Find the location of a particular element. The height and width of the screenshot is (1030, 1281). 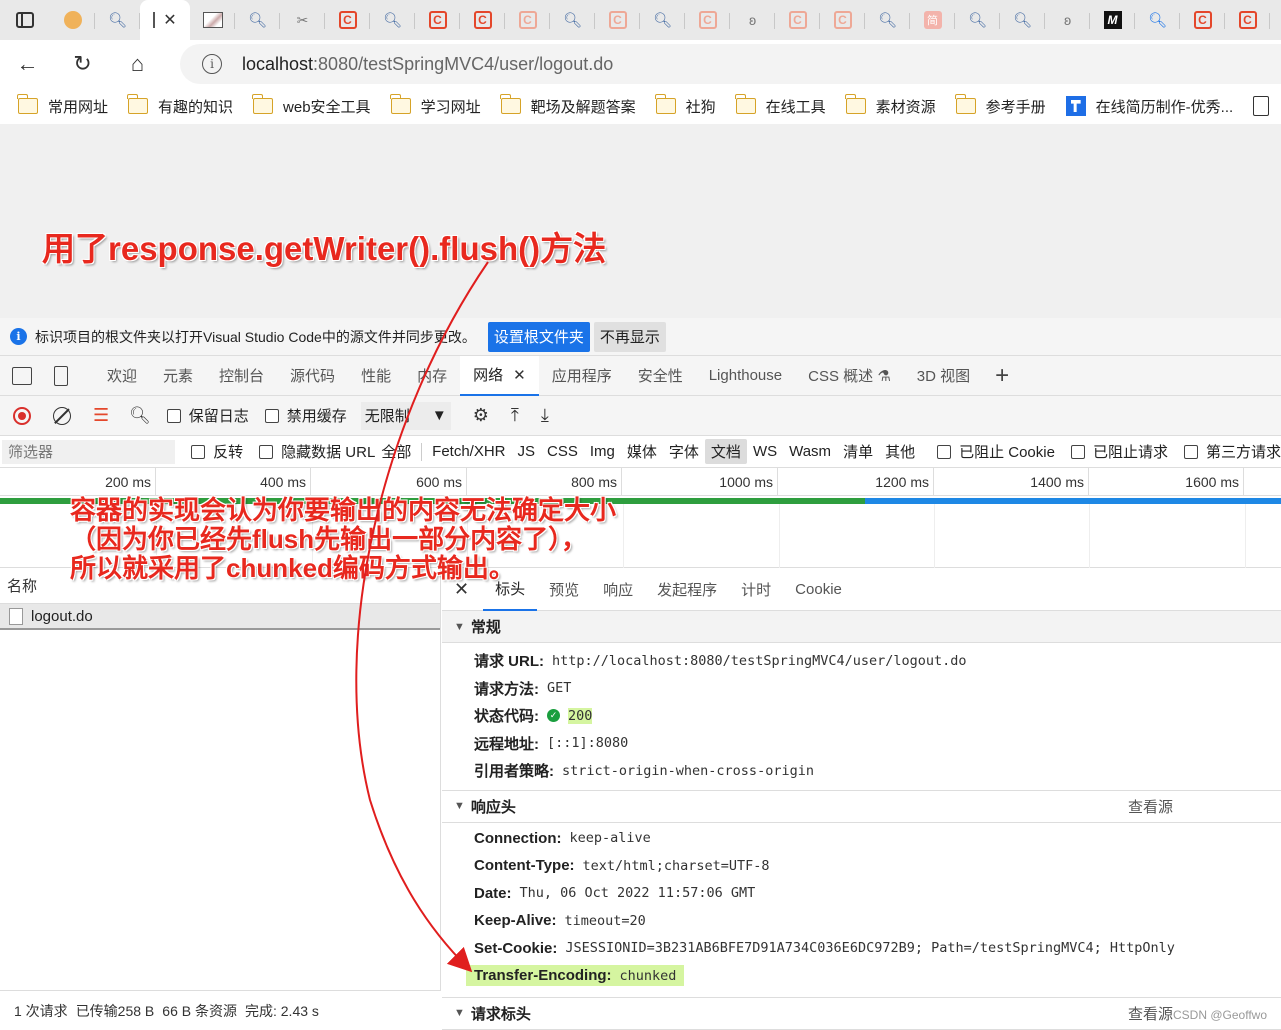

site-info-icon: i is located at coordinates (212, 64).